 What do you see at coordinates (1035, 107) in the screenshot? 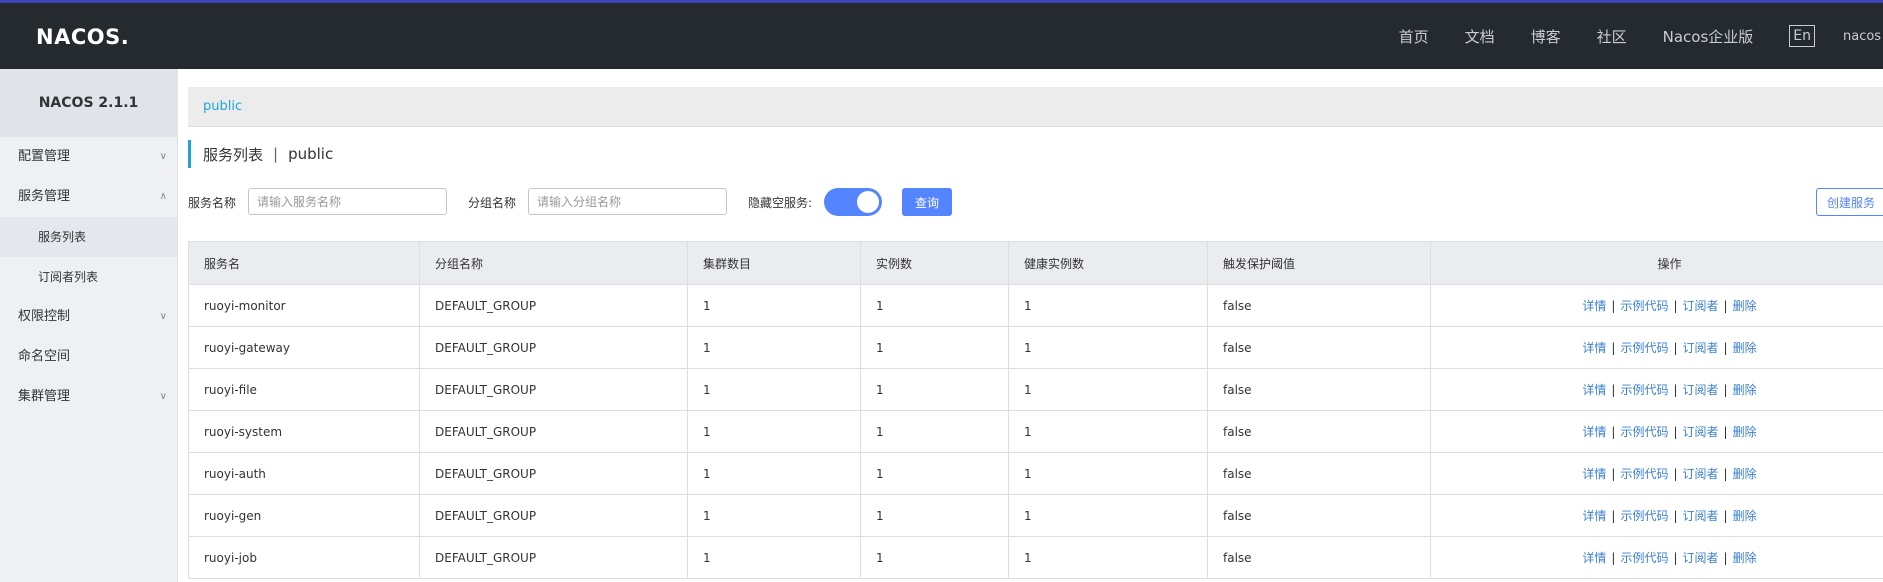
I see `namespace-bar: public` at bounding box center [1035, 107].